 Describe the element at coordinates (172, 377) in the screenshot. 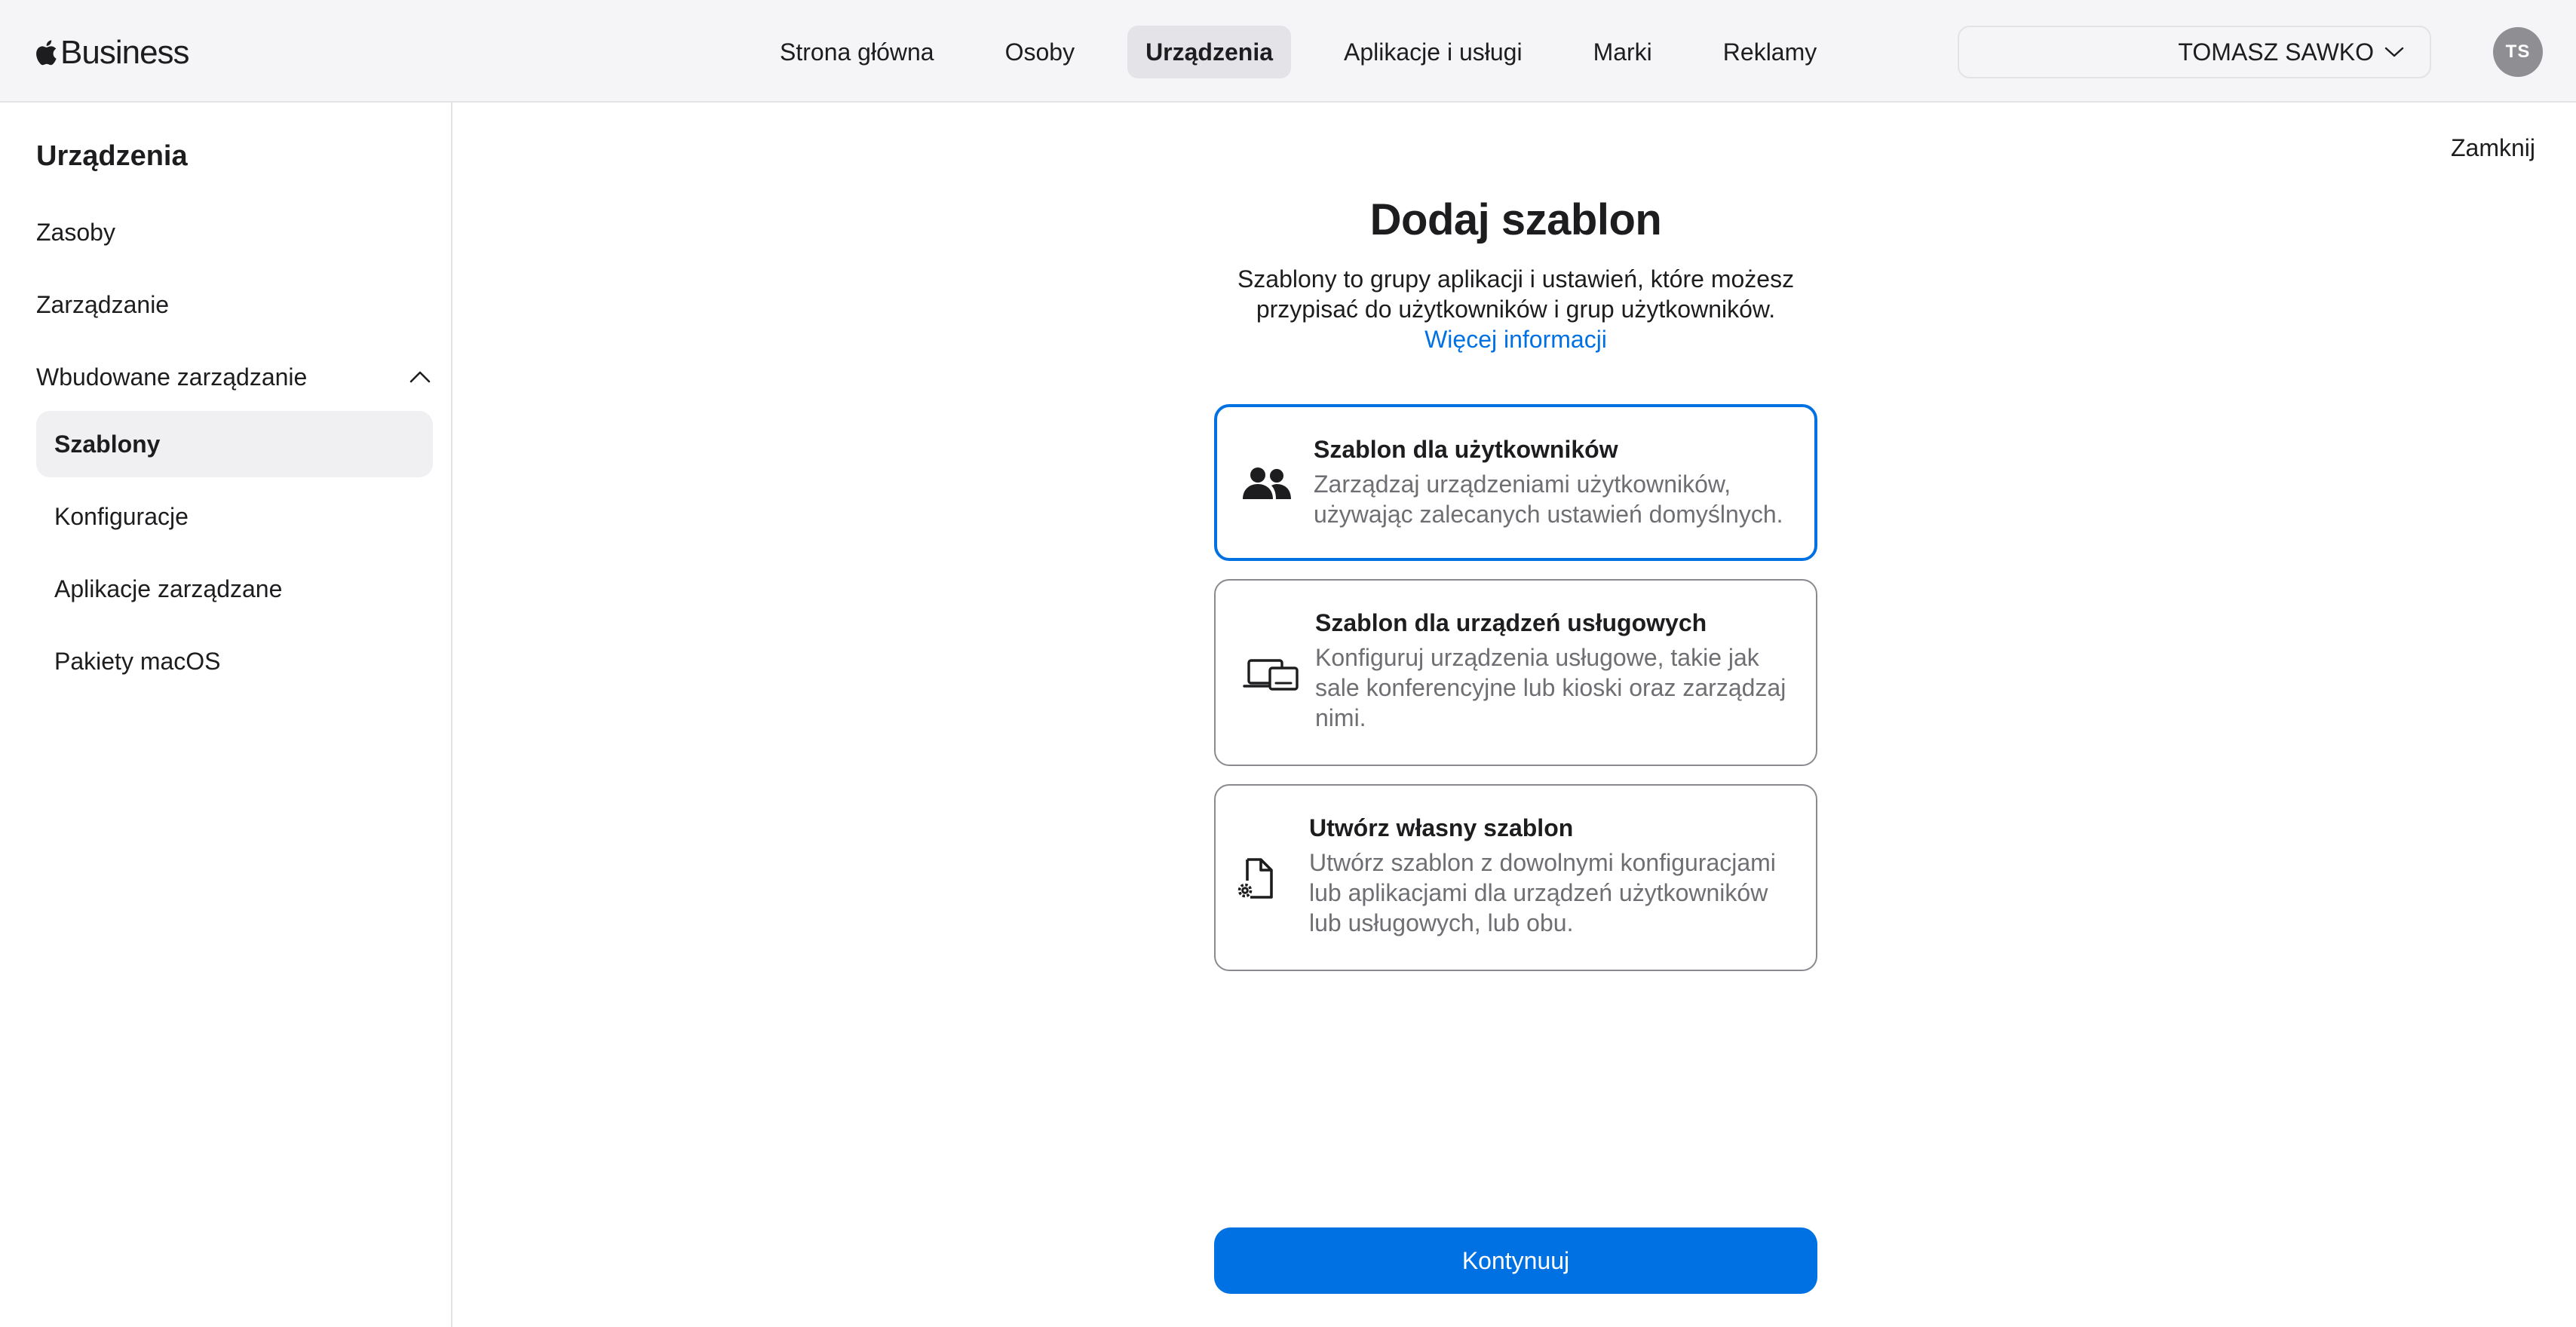

I see `sidebar-item-label: Wbudowane zarządzanie` at that location.